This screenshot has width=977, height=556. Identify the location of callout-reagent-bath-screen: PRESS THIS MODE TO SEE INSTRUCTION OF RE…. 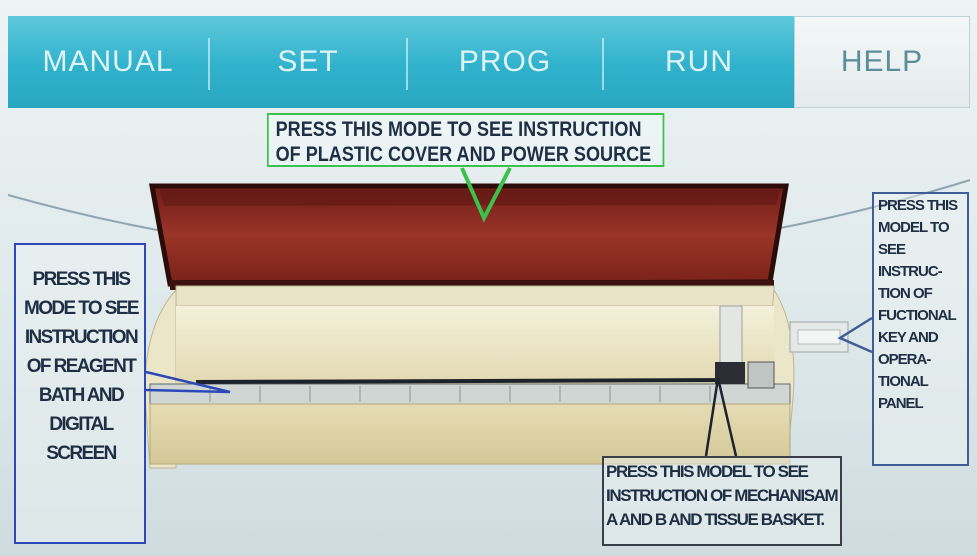
(80, 393).